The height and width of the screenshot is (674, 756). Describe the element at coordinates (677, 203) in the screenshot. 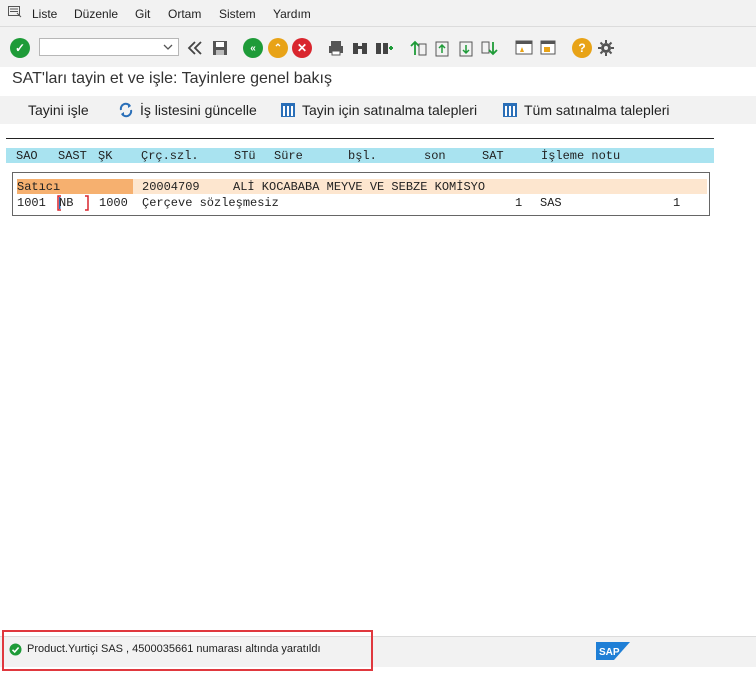

I see `row-count: 1` at that location.